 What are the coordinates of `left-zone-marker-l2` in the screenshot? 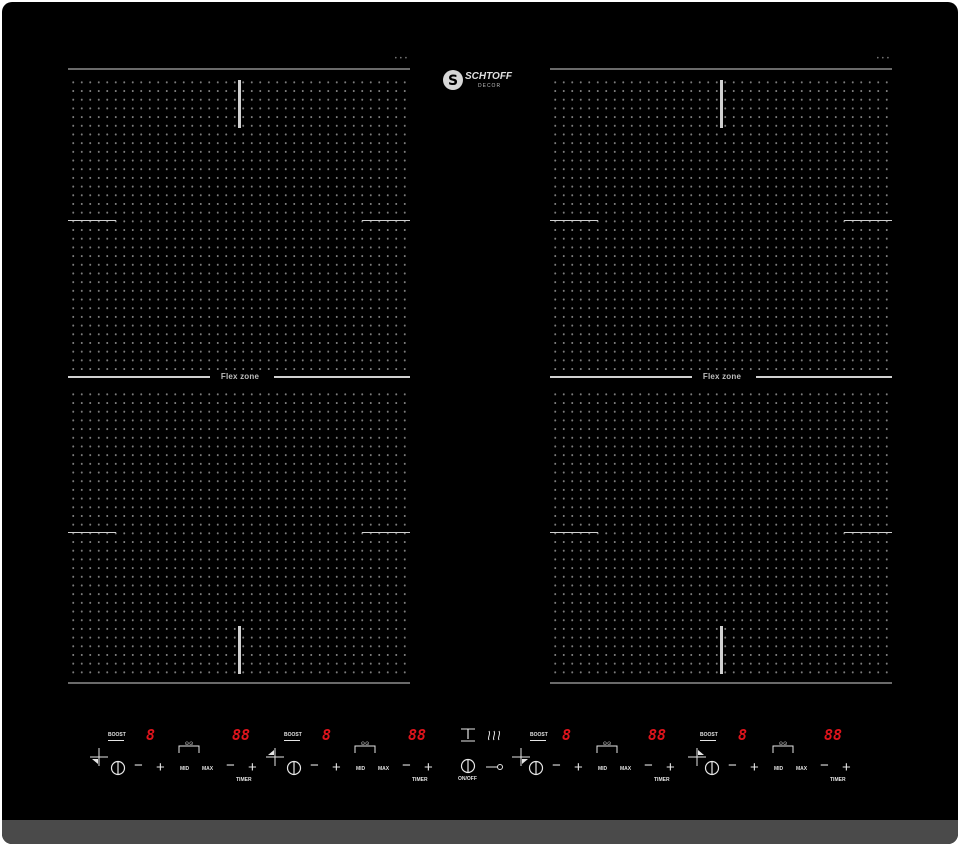 It's located at (92, 532).